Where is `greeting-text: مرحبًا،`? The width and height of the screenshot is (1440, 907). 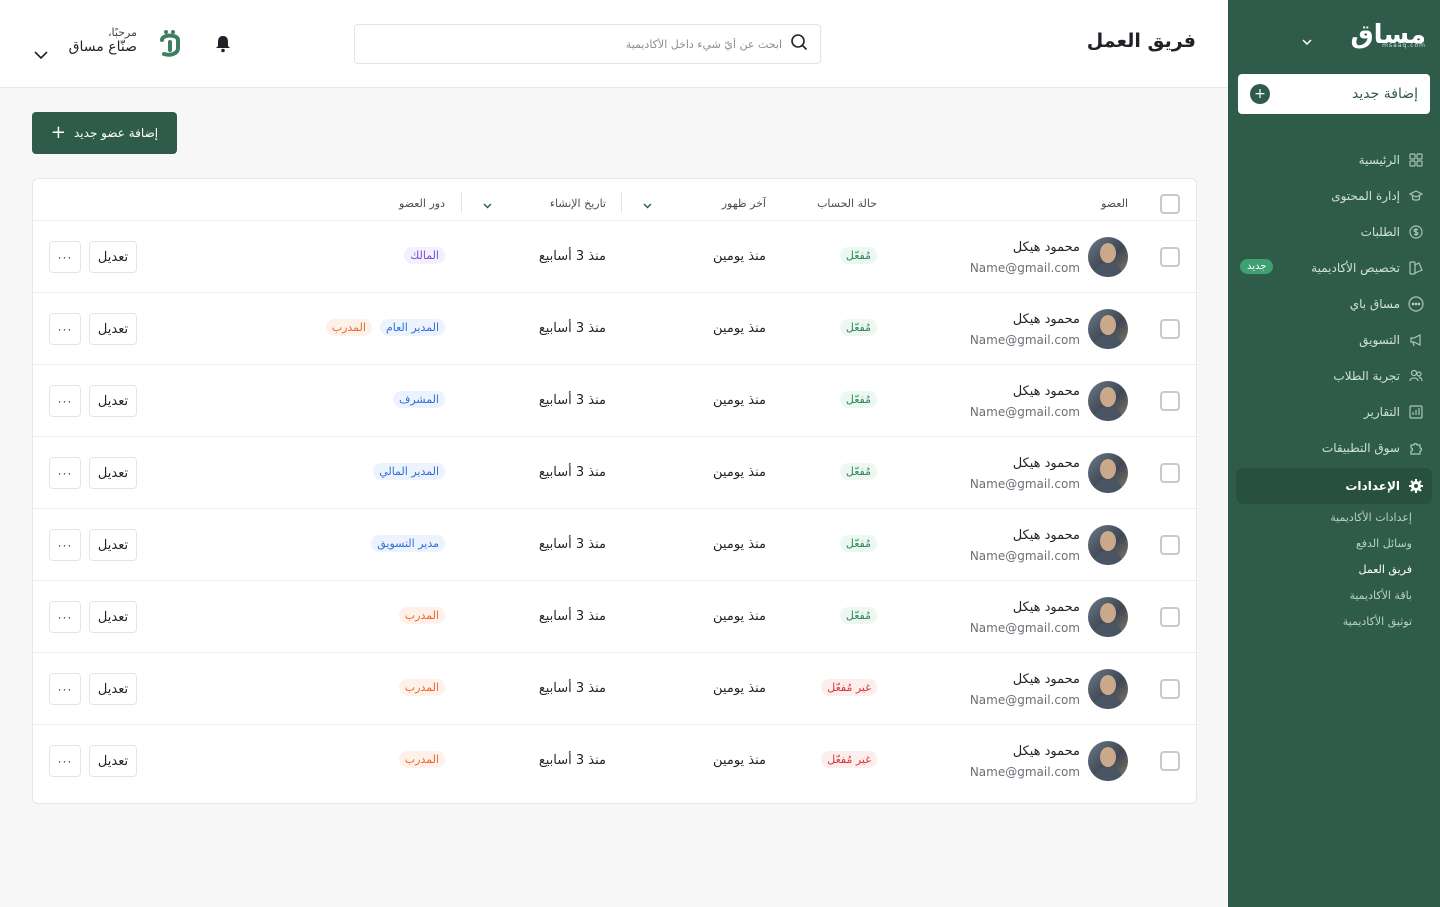
greeting-text: مرحبًا، is located at coordinates (122, 32).